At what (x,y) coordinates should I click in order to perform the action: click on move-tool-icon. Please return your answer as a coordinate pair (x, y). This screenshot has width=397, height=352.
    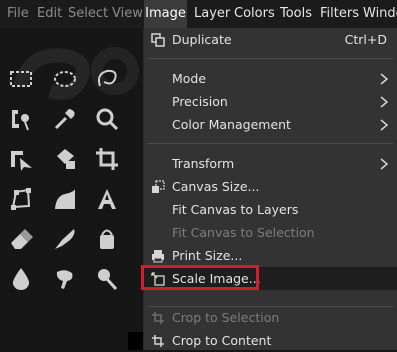
    Looking at the image, I should click on (21, 159).